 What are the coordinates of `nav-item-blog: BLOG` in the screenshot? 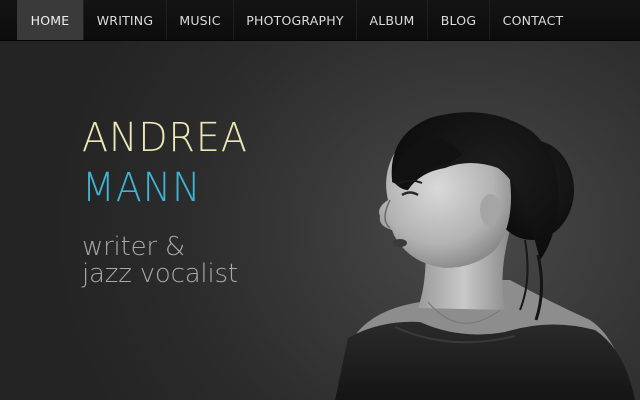 It's located at (459, 20).